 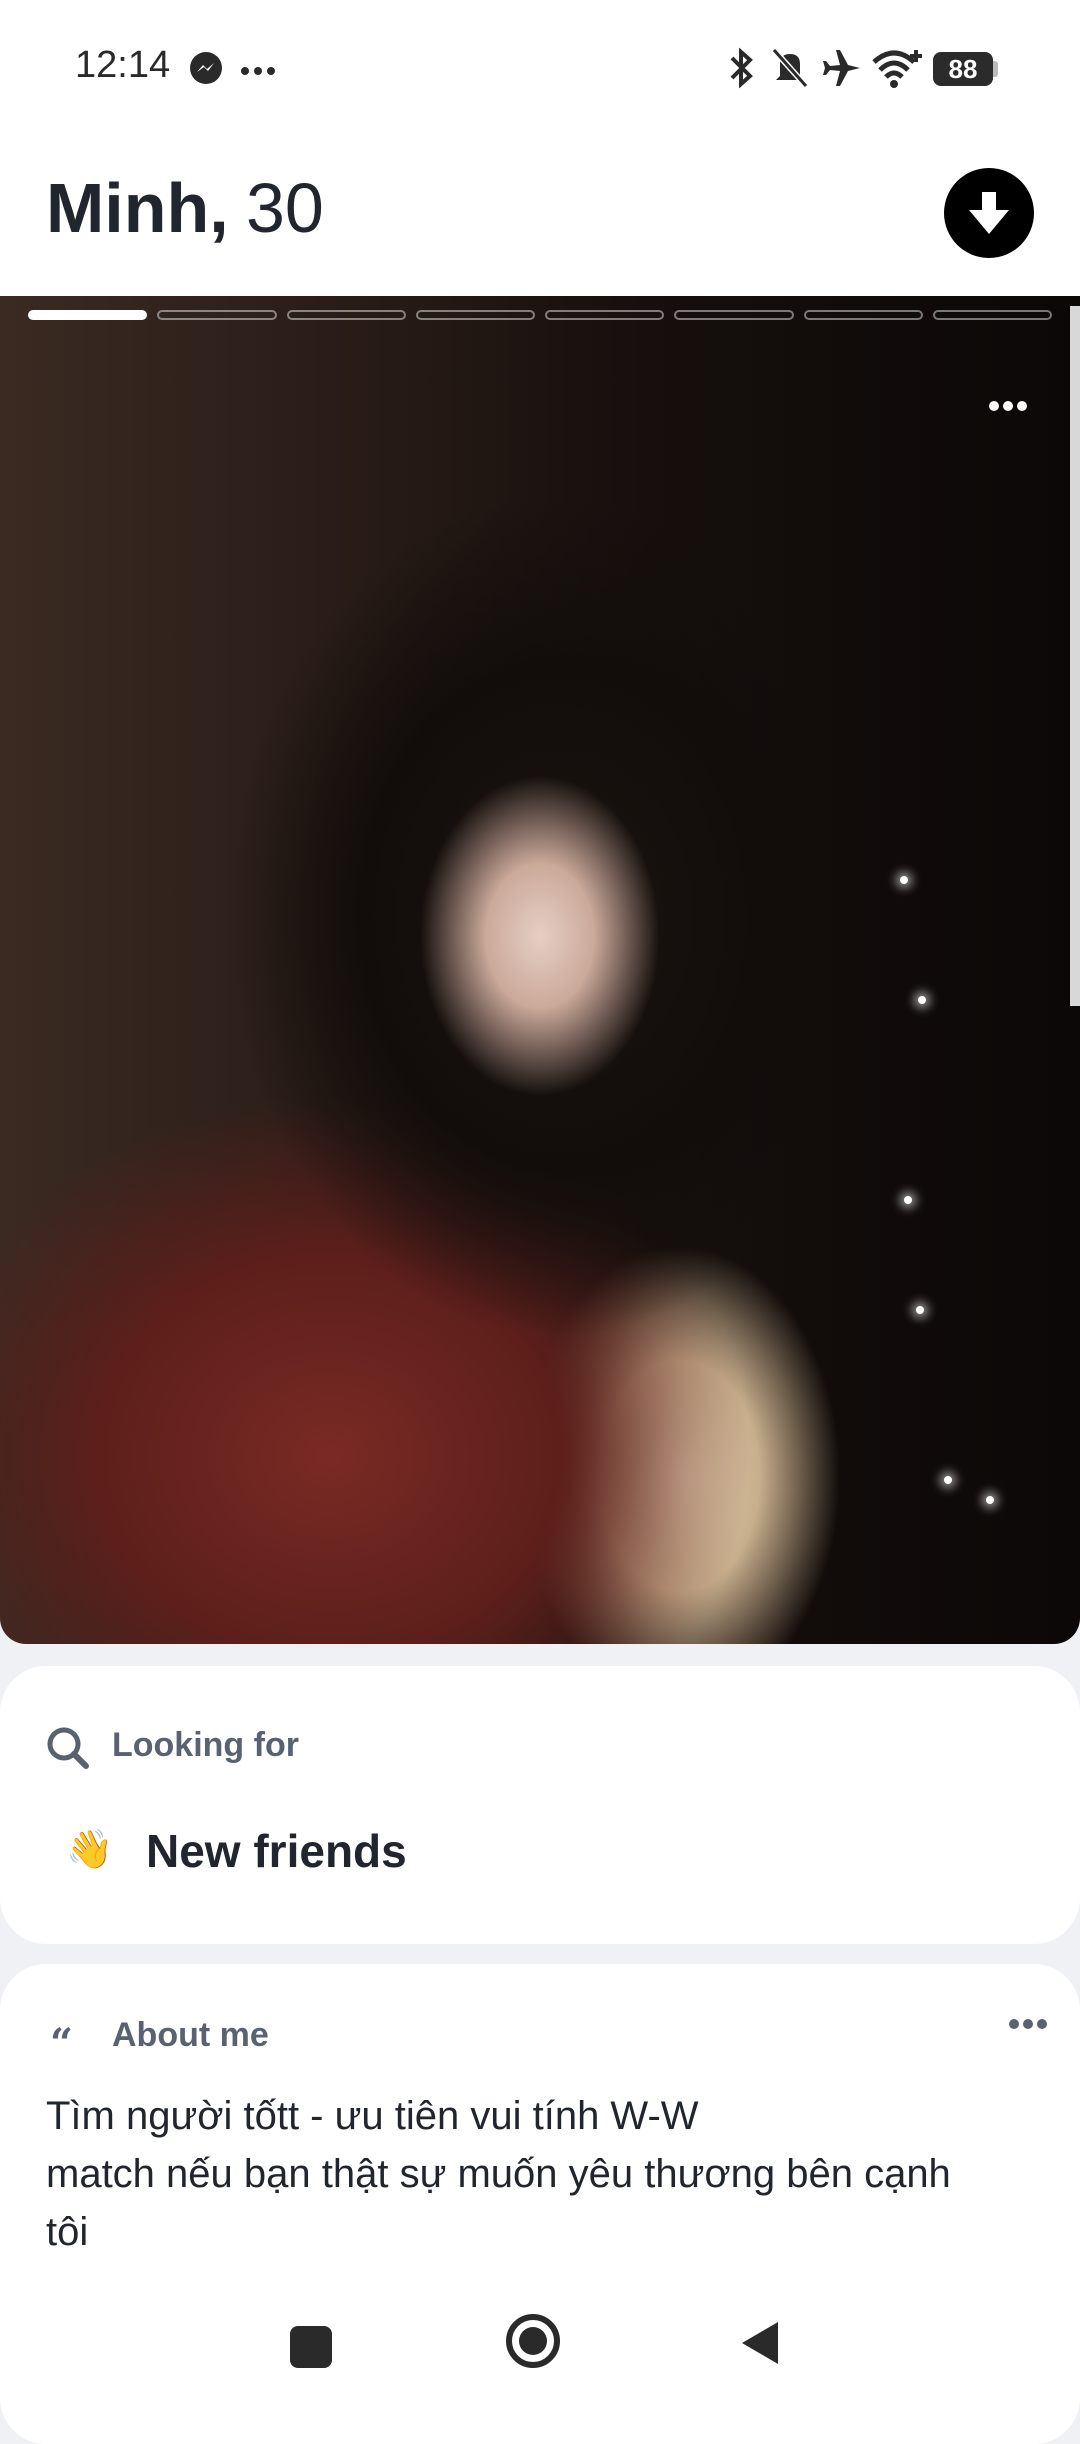 What do you see at coordinates (190, 2035) in the screenshot?
I see `about-me-label: About me` at bounding box center [190, 2035].